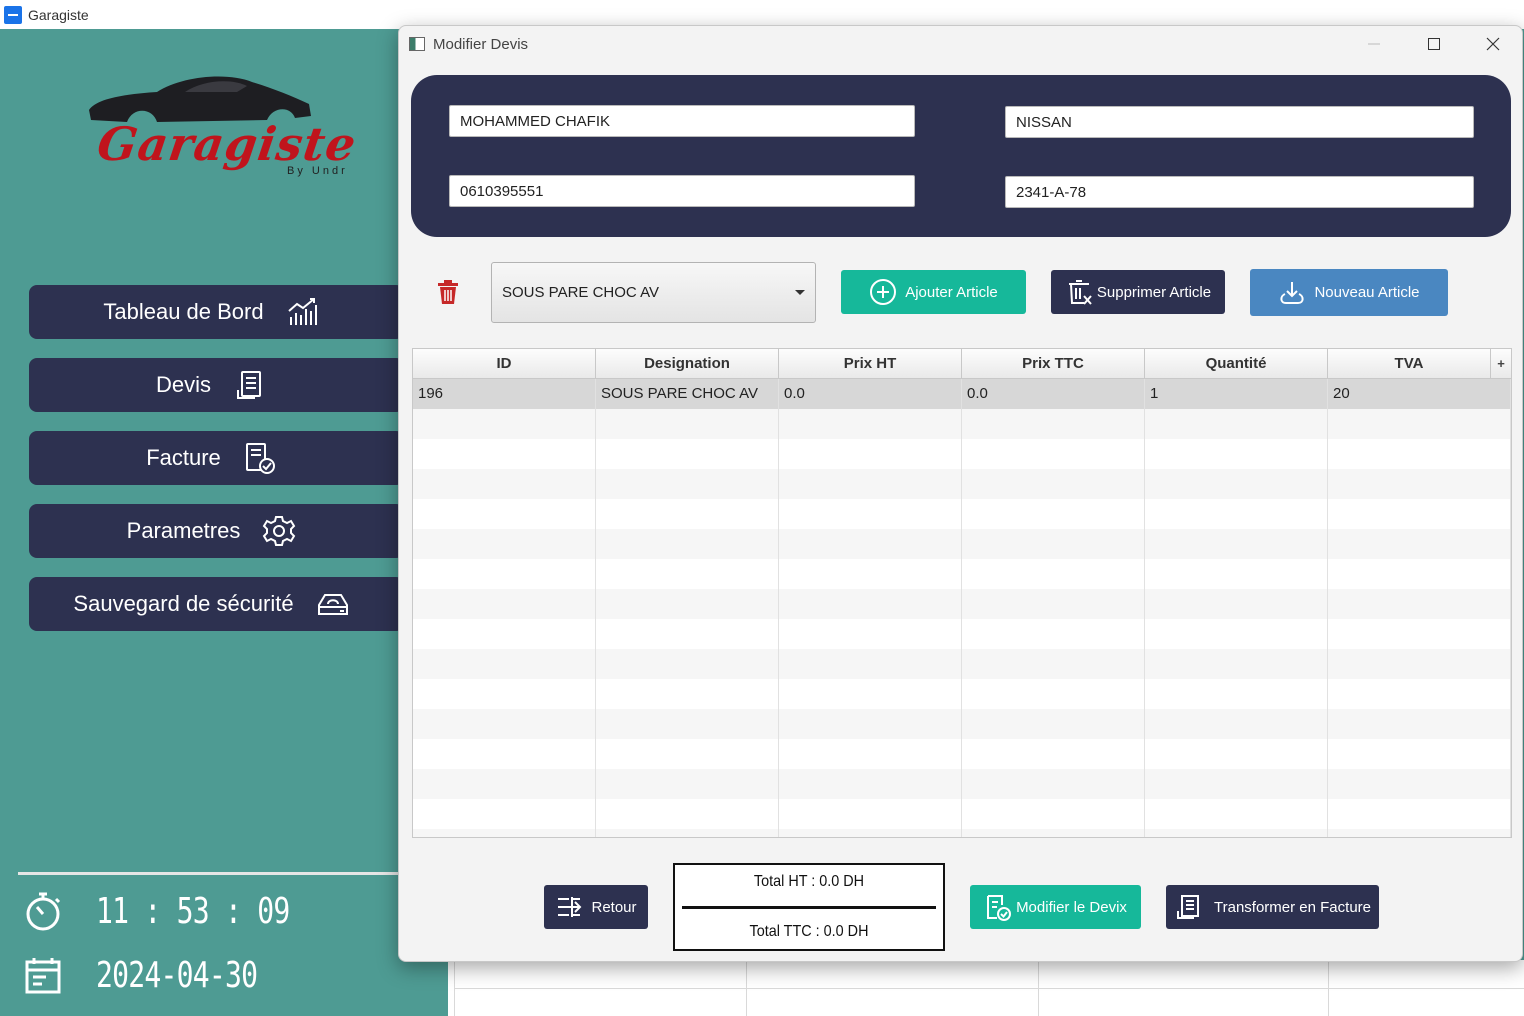 The image size is (1524, 1016). I want to click on dialog-titlebar: Modifier Devis, so click(960, 44).